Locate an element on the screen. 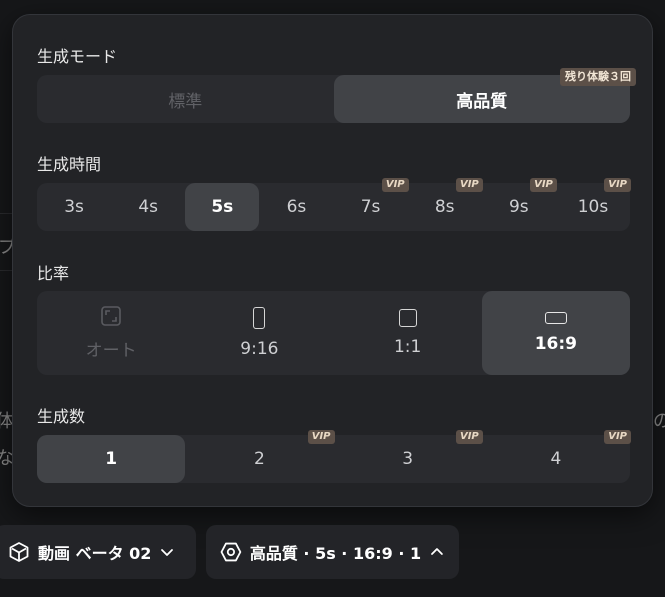  duration-option-3s: 3s is located at coordinates (74, 207).